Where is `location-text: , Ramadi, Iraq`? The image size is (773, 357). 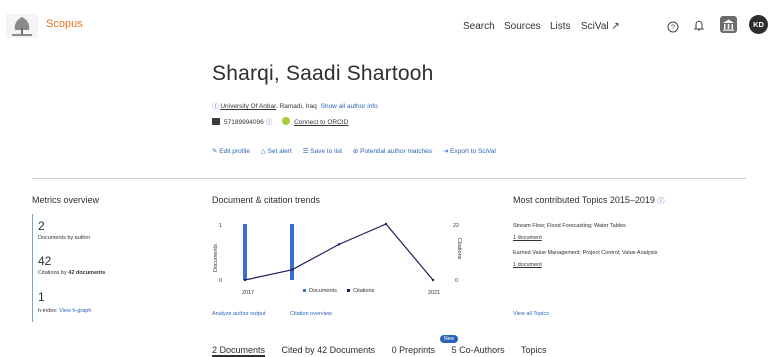 location-text: , Ramadi, Iraq is located at coordinates (296, 106).